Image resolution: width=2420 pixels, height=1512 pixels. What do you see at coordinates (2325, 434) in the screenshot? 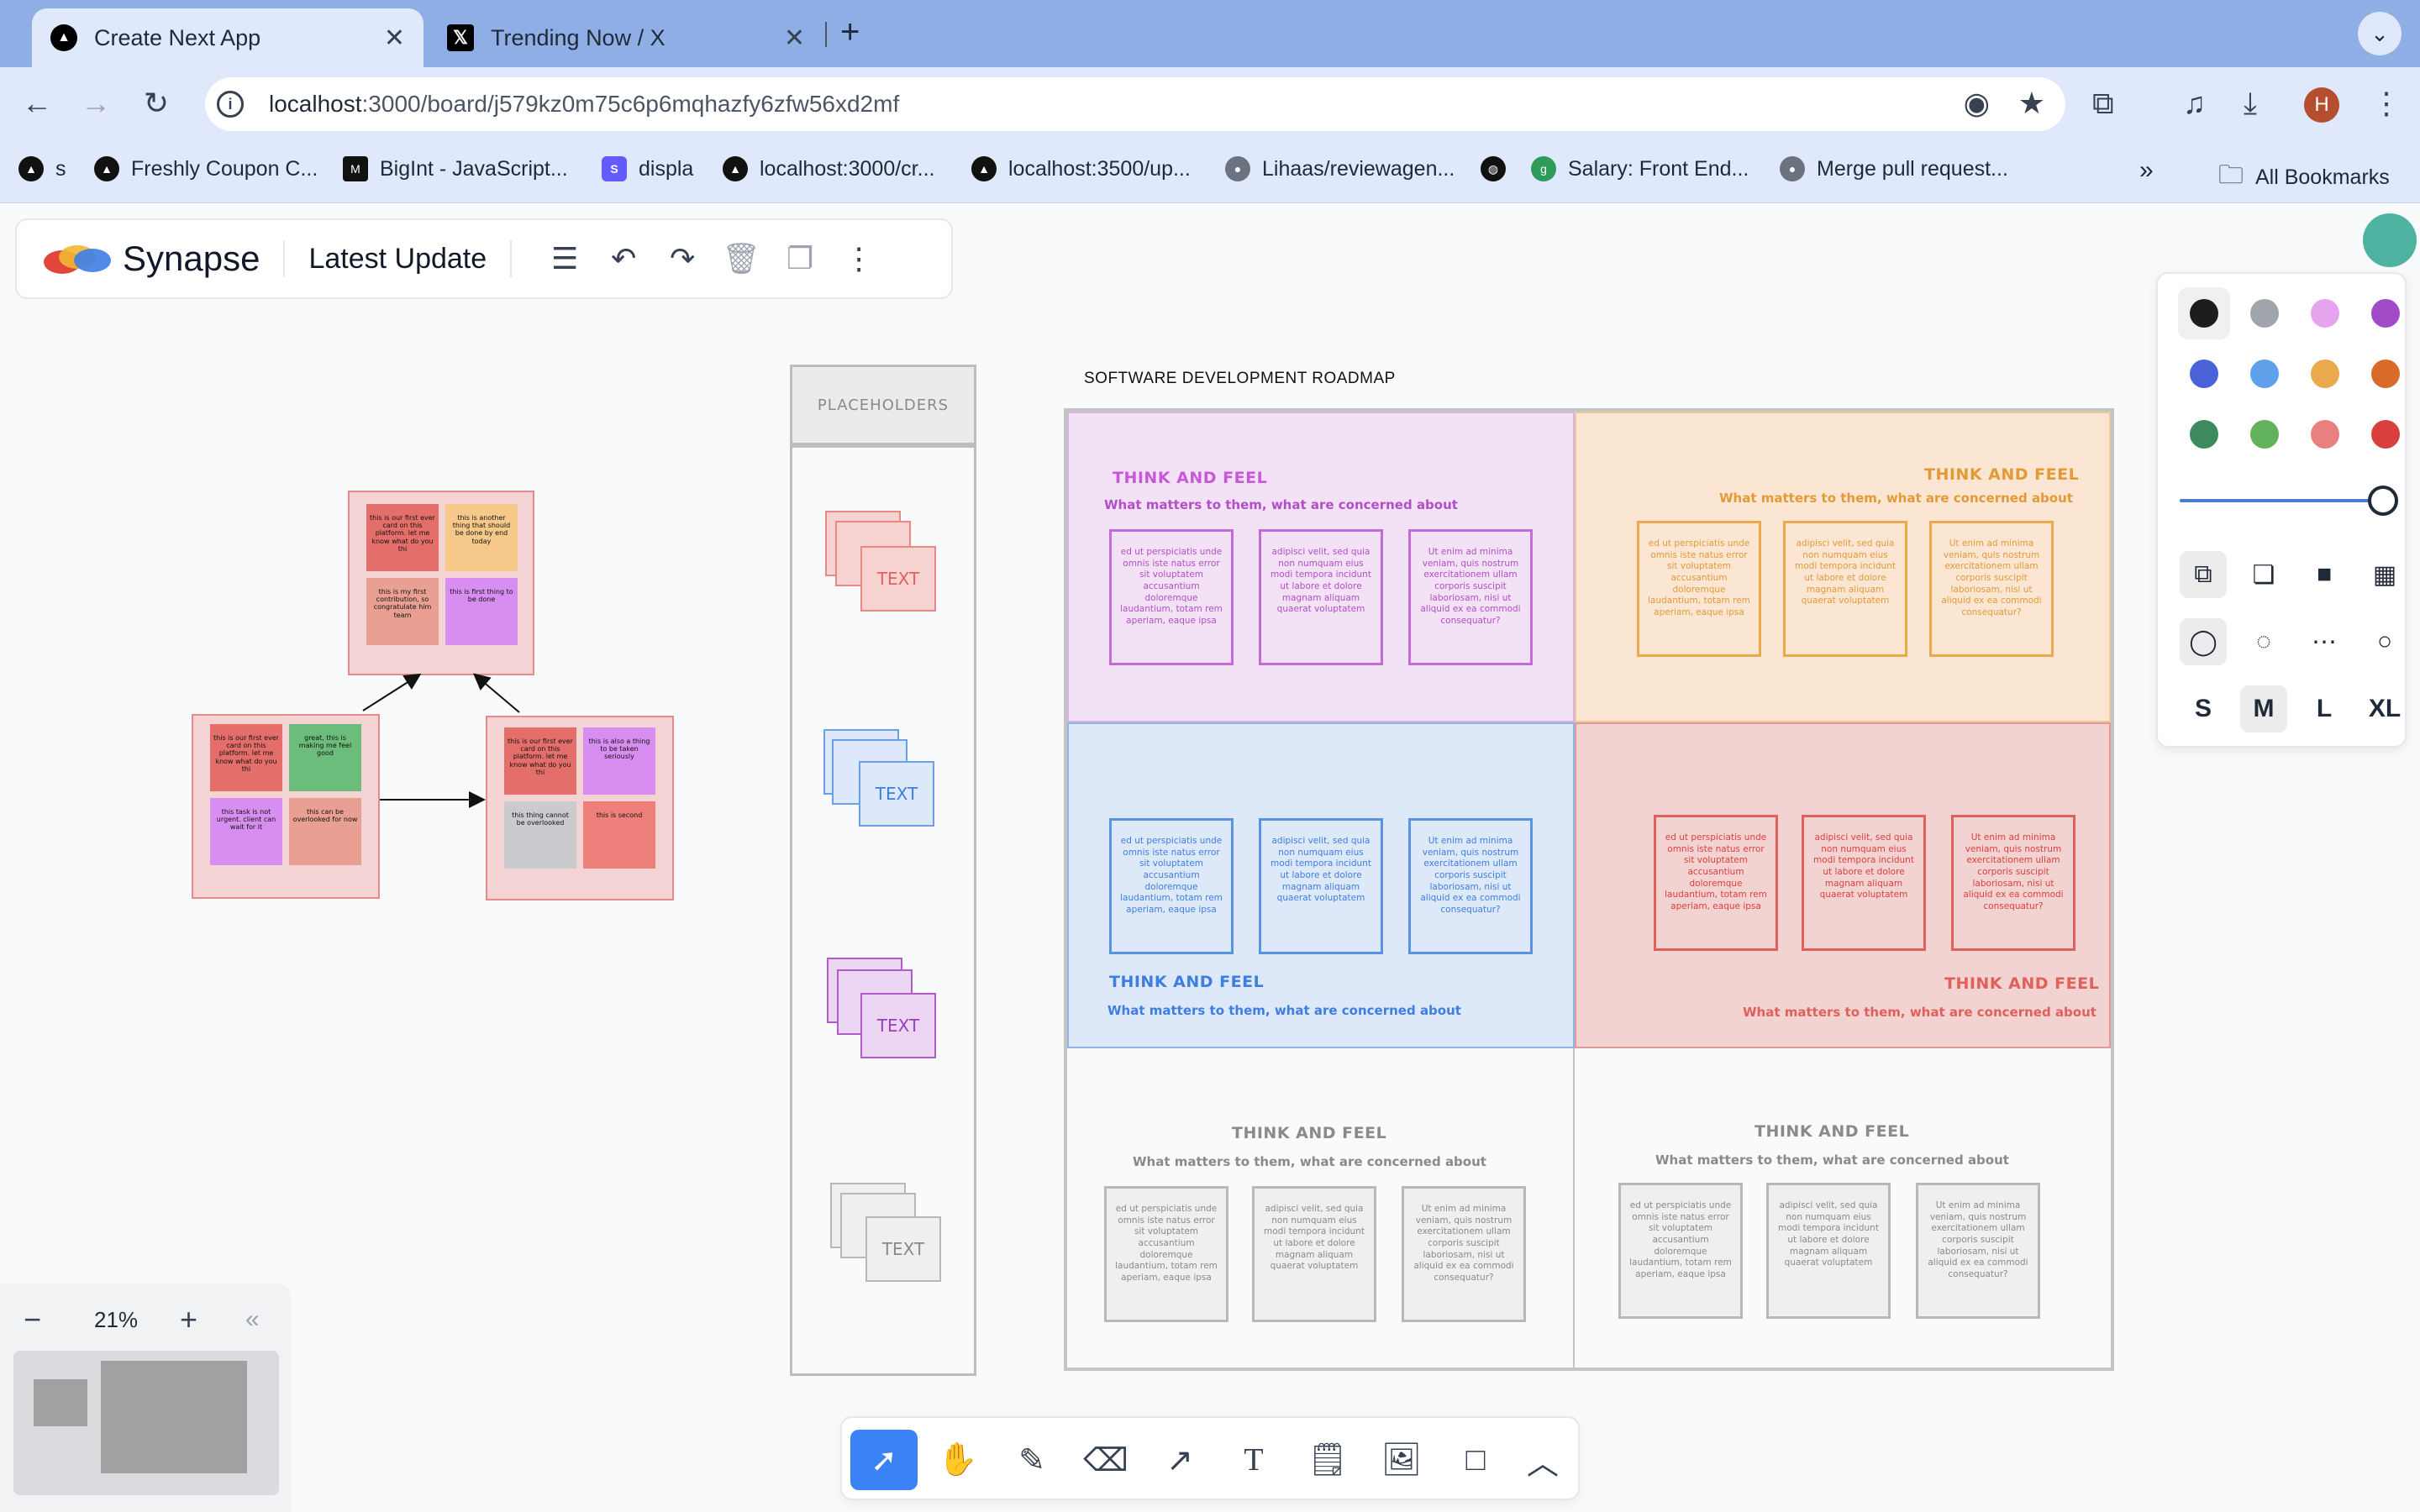
I see `color-swatch-light-red` at bounding box center [2325, 434].